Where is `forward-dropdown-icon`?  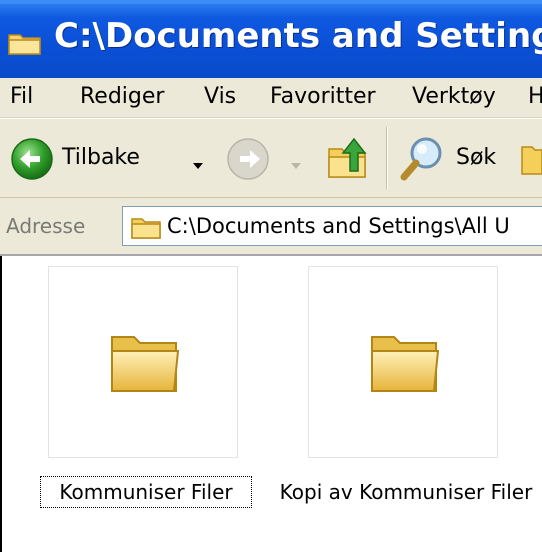
forward-dropdown-icon is located at coordinates (296, 164).